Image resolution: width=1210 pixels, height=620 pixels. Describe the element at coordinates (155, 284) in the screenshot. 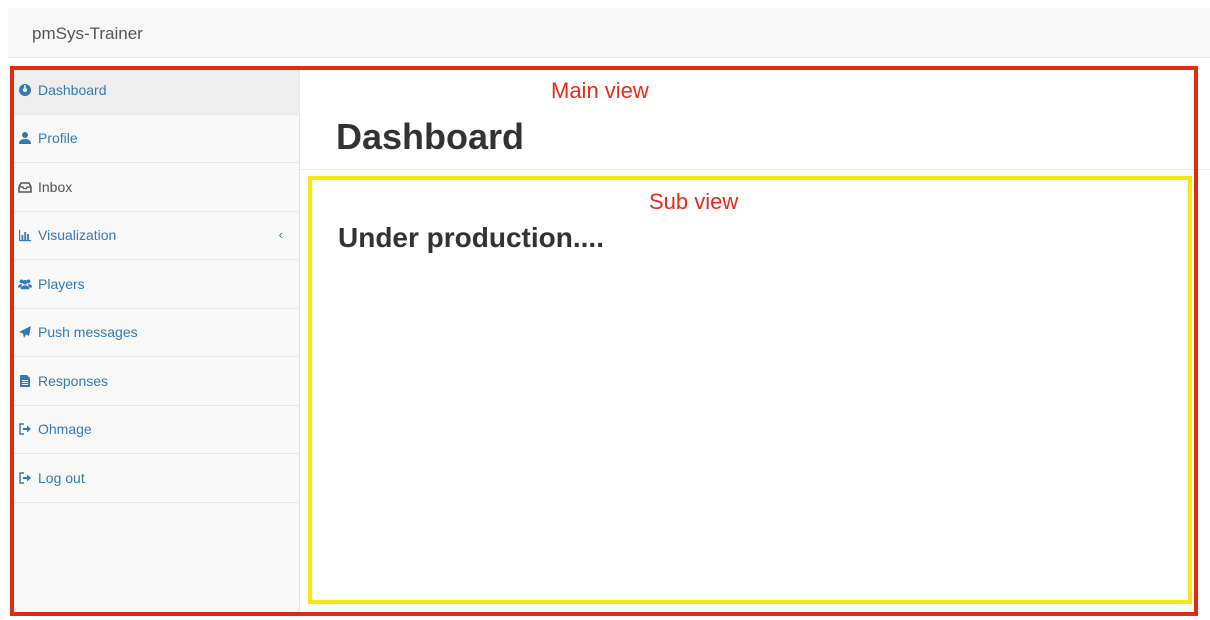

I see `sidebar-item-players: Players` at that location.